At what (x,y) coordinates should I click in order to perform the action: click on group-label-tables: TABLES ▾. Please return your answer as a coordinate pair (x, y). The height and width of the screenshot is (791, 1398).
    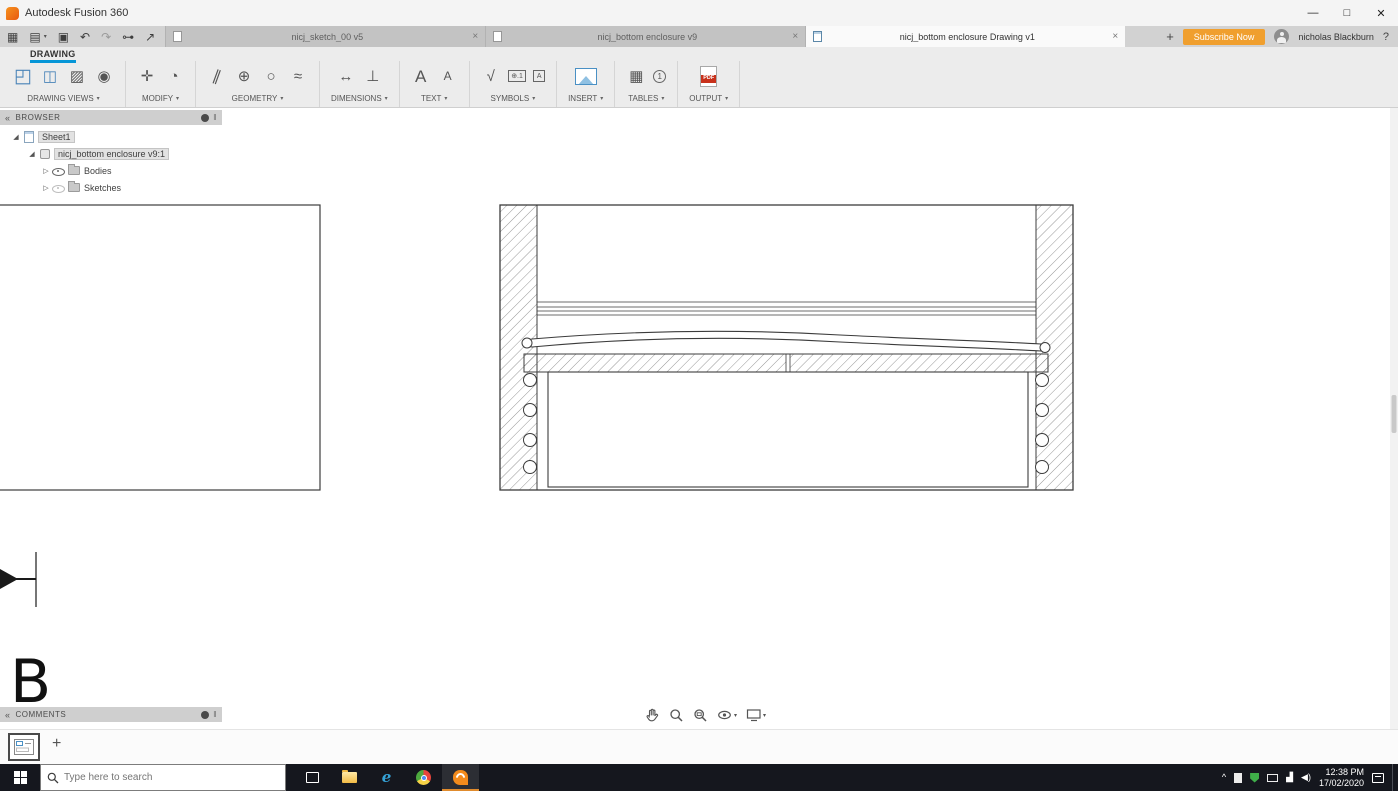
    Looking at the image, I should click on (646, 98).